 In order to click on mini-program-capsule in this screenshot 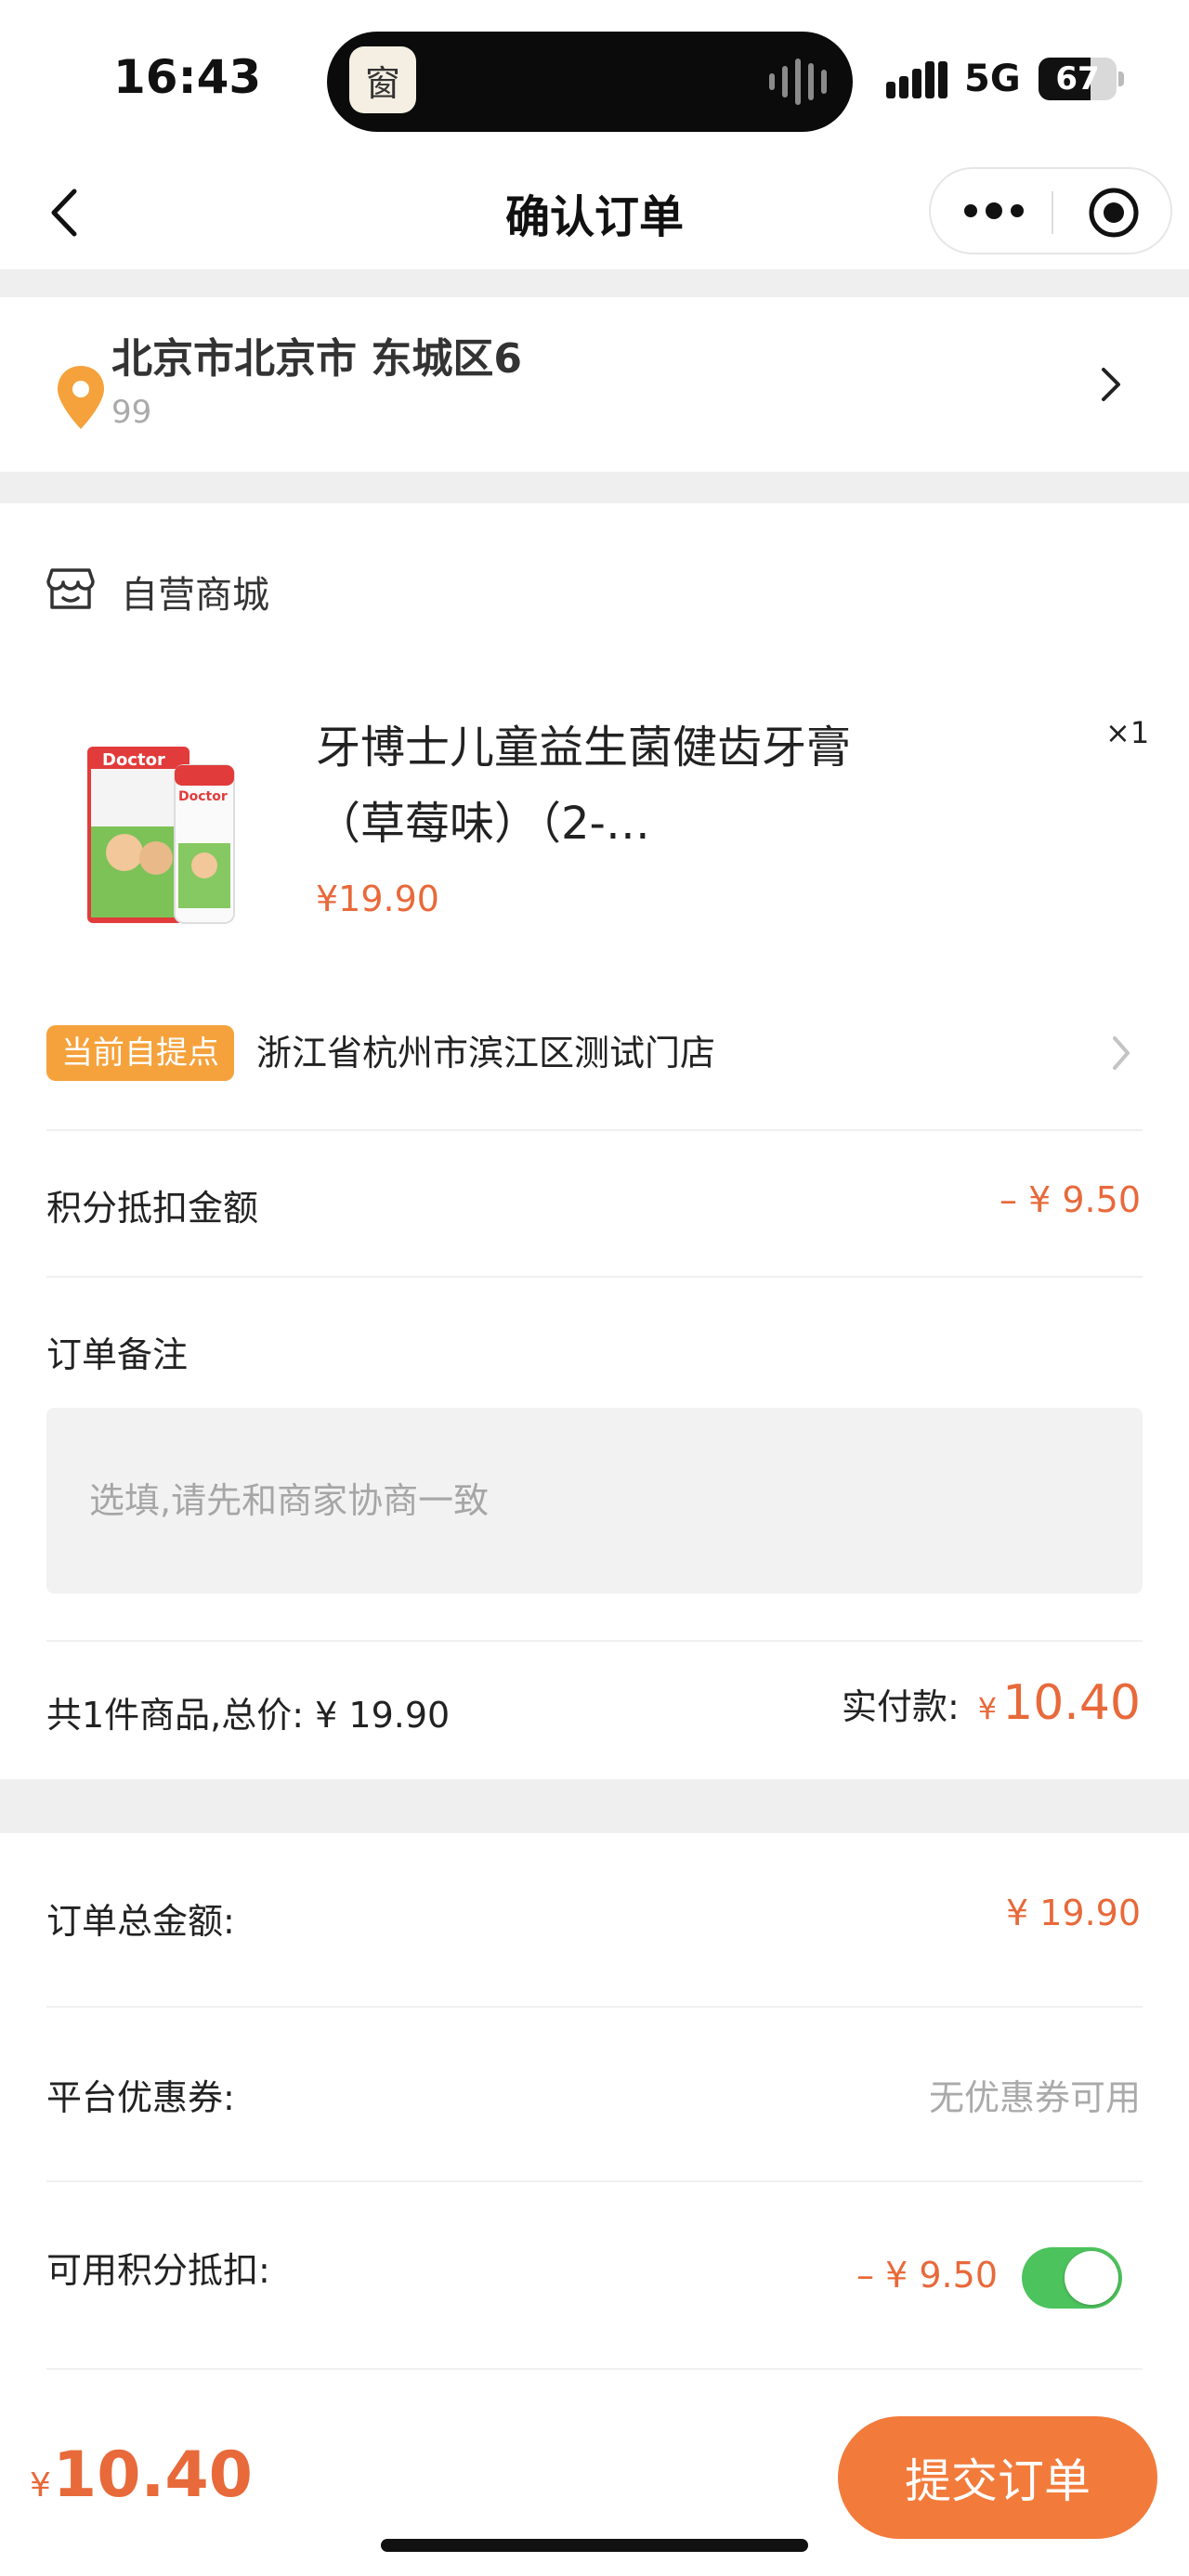, I will do `click(1050, 210)`.